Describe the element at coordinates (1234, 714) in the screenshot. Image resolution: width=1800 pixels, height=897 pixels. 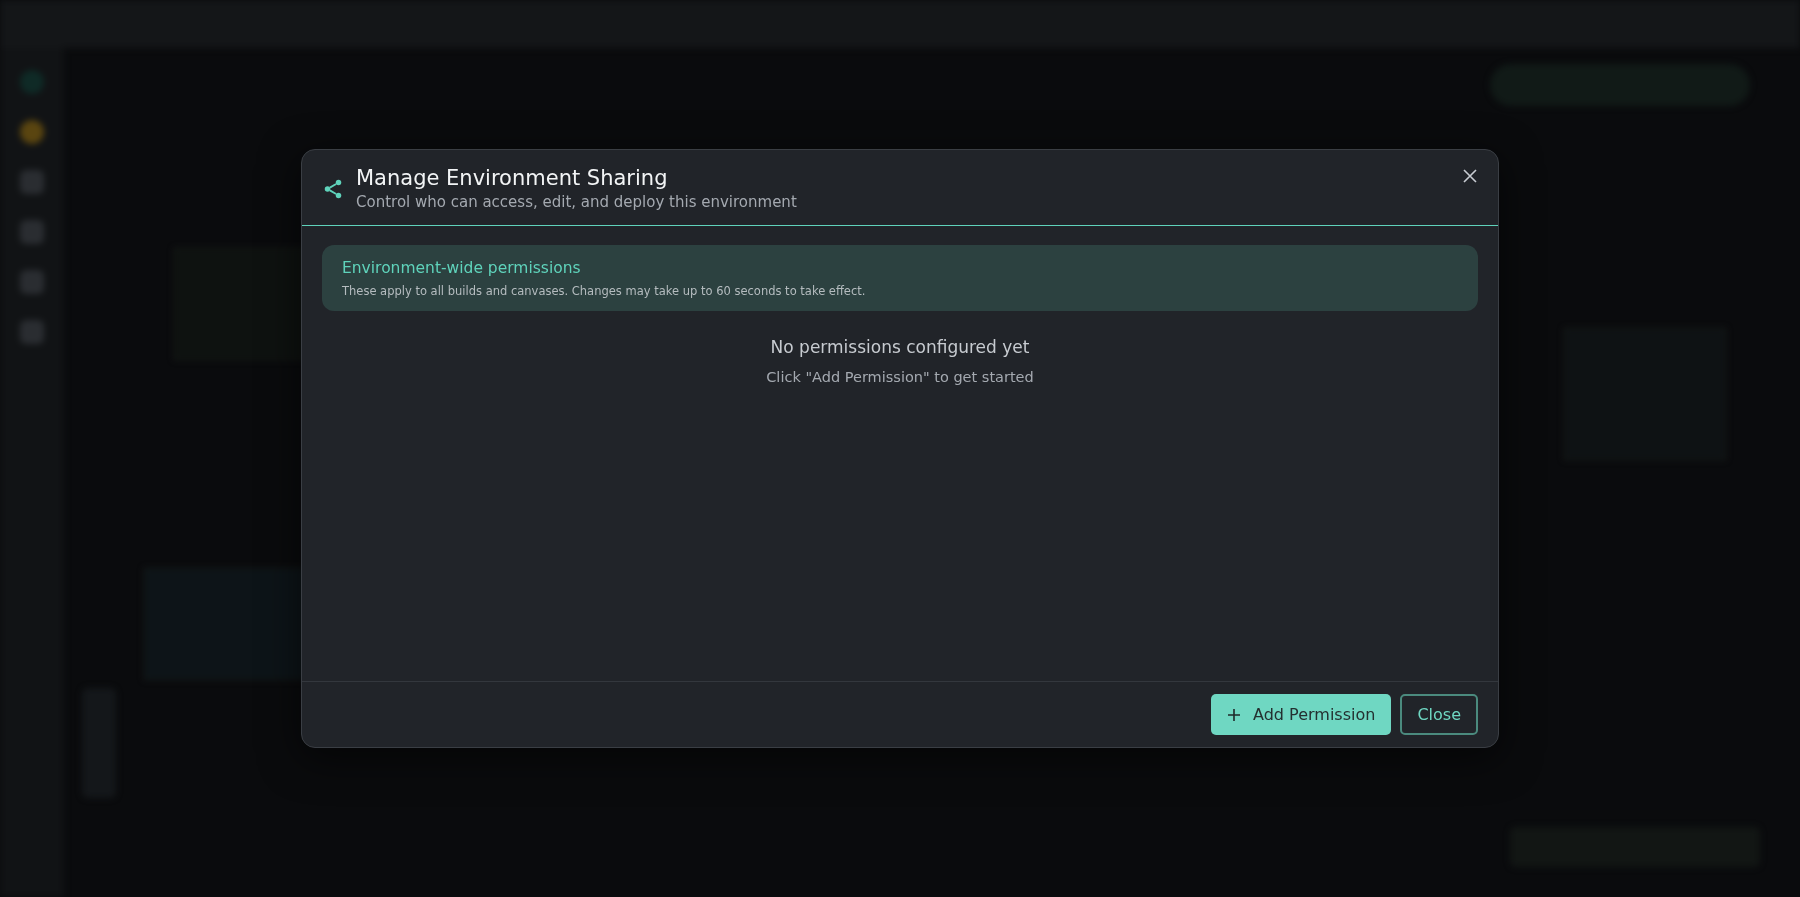
I see `plus-icon` at that location.